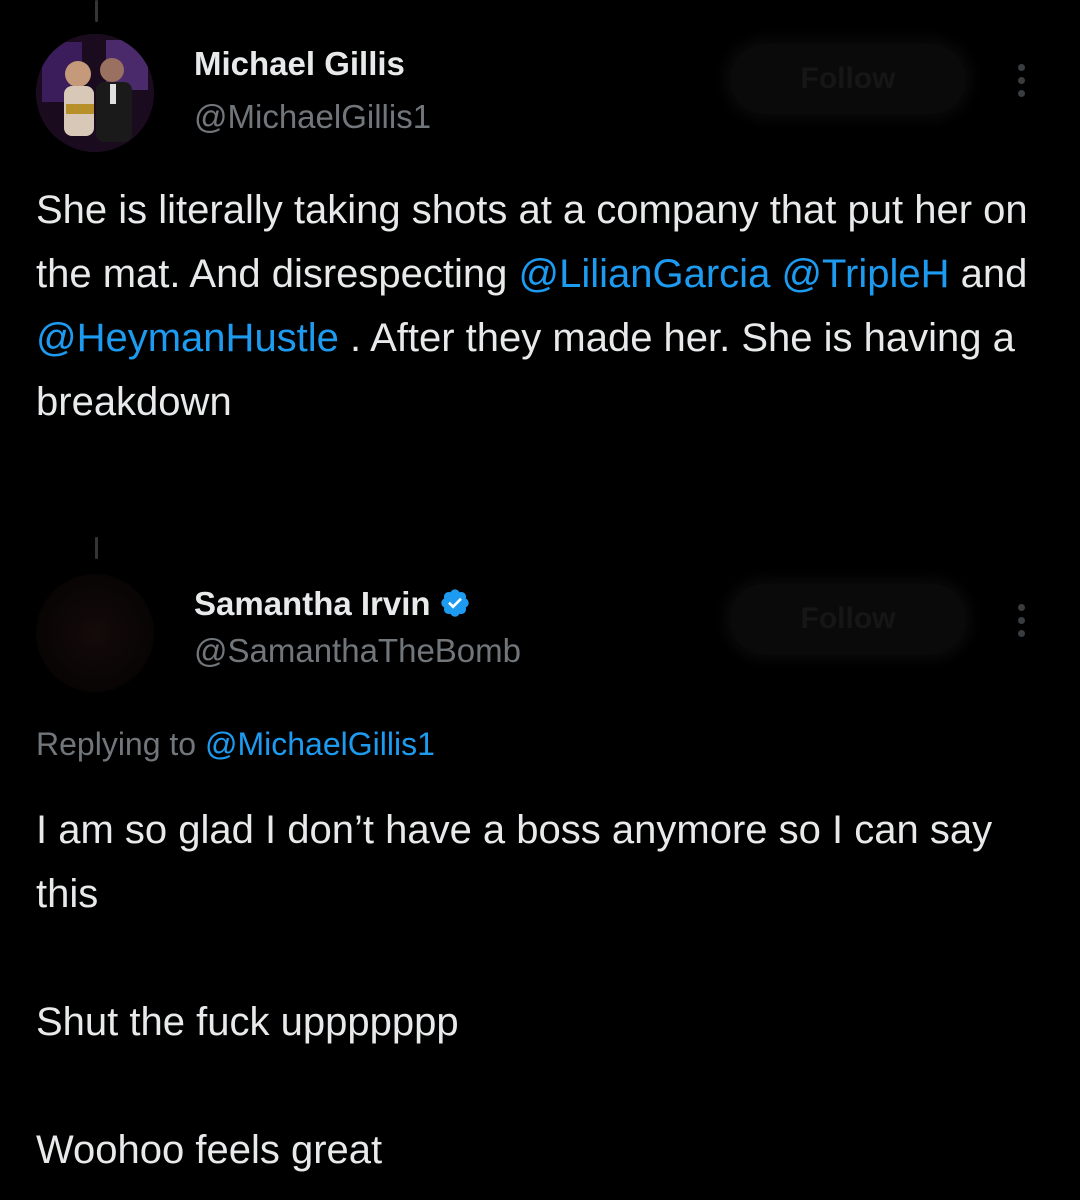 The height and width of the screenshot is (1200, 1080). What do you see at coordinates (209, 1150) in the screenshot?
I see `tweet-paragraph: Woohoo feels great` at bounding box center [209, 1150].